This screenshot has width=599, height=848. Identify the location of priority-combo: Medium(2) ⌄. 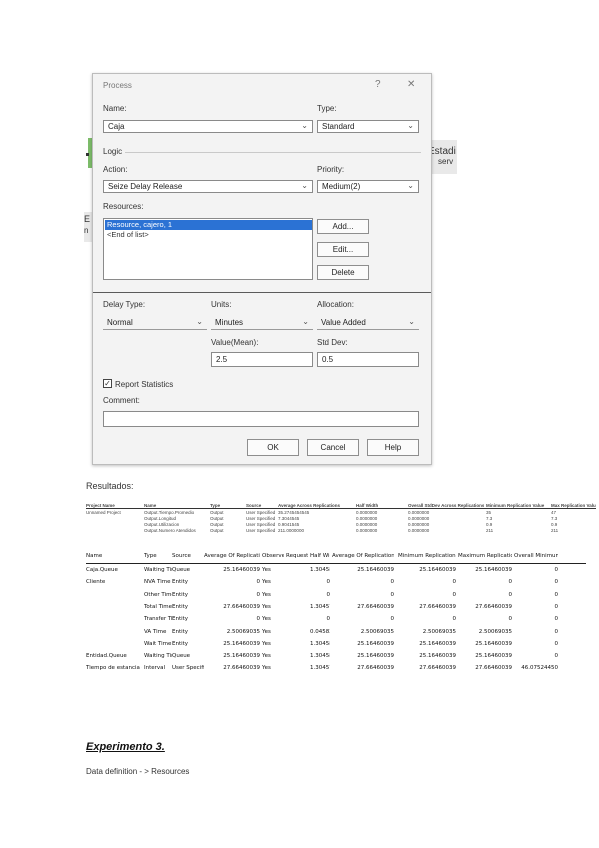
(368, 186).